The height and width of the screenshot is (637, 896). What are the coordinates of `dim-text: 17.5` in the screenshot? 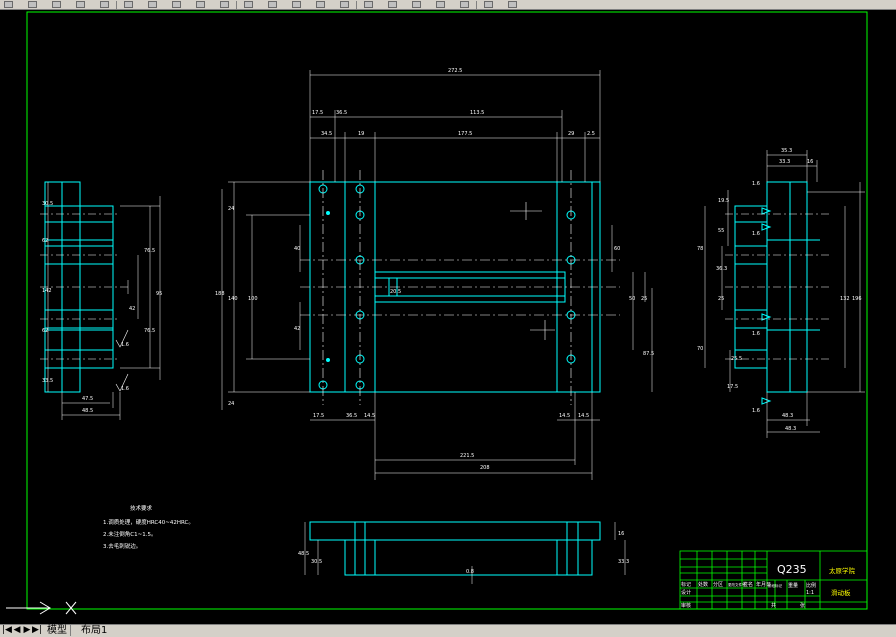 It's located at (732, 387).